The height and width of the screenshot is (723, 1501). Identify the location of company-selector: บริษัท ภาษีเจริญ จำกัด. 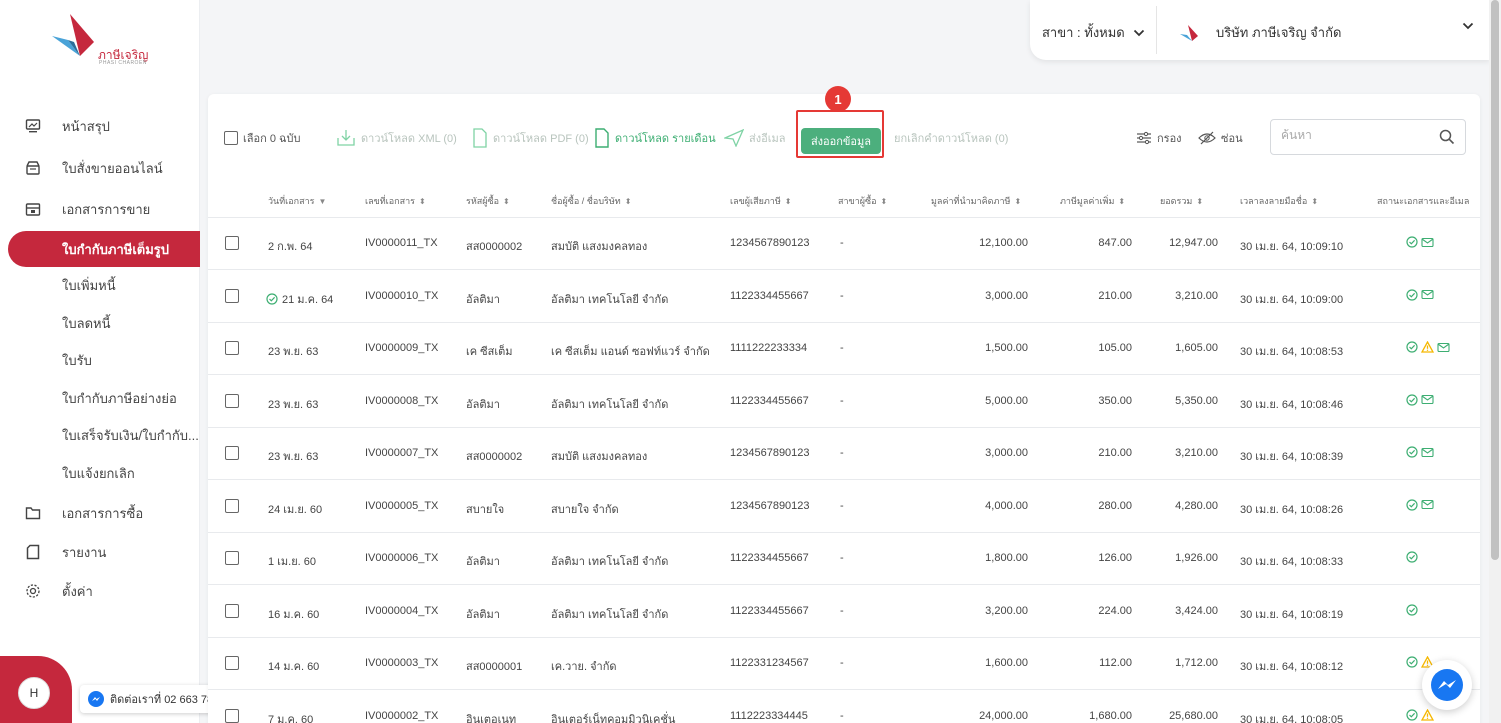
(1259, 32).